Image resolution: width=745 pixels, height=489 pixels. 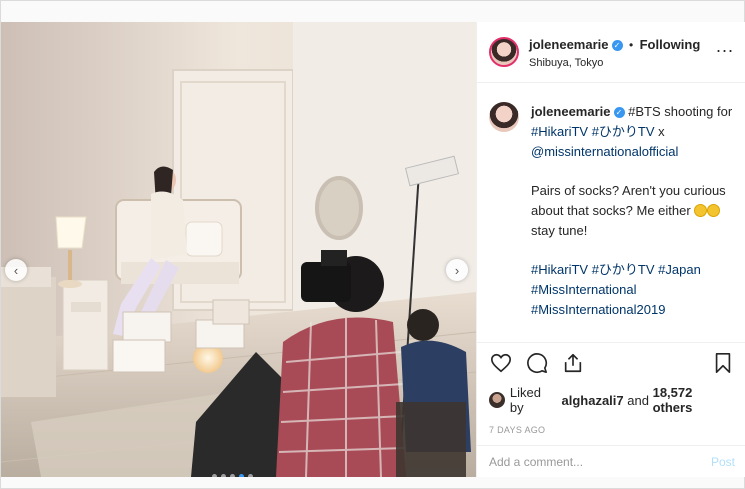 What do you see at coordinates (497, 400) in the screenshot?
I see `liker-avatar` at bounding box center [497, 400].